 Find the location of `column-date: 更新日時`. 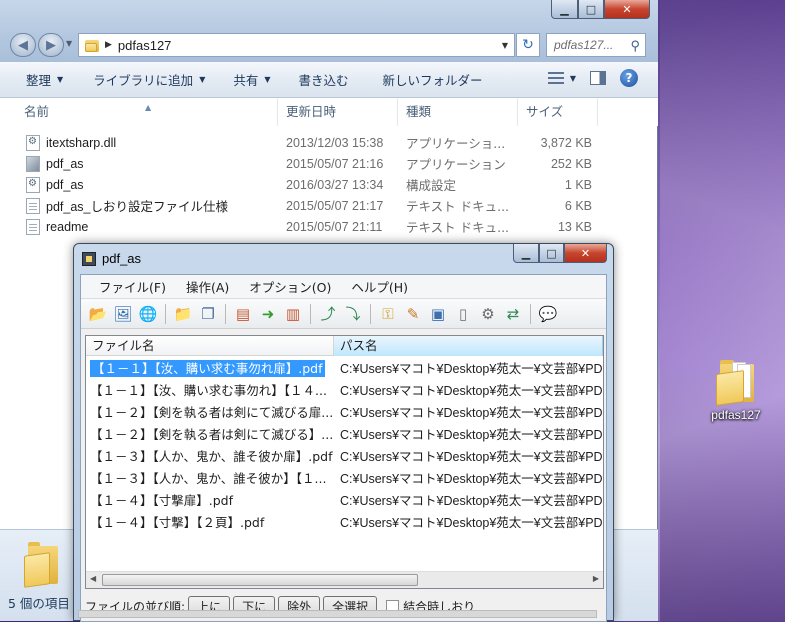

column-date: 更新日時 is located at coordinates (338, 112).